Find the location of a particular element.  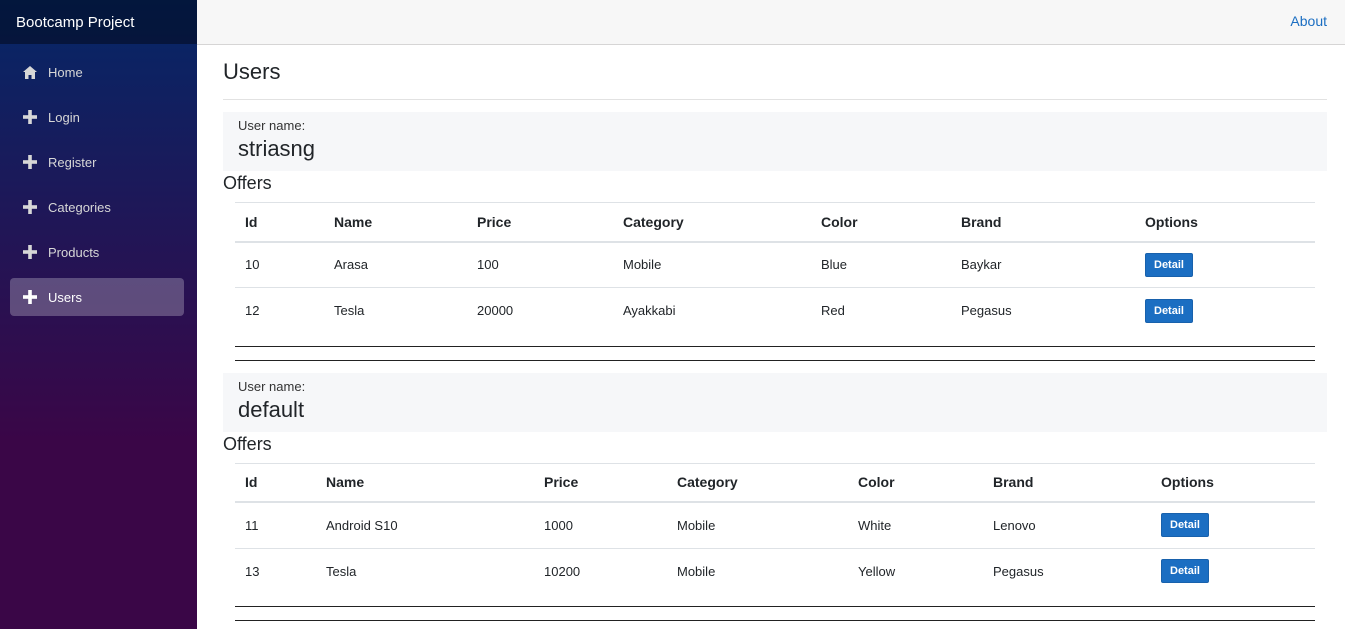

sidebar-item-label: Home is located at coordinates (65, 72).